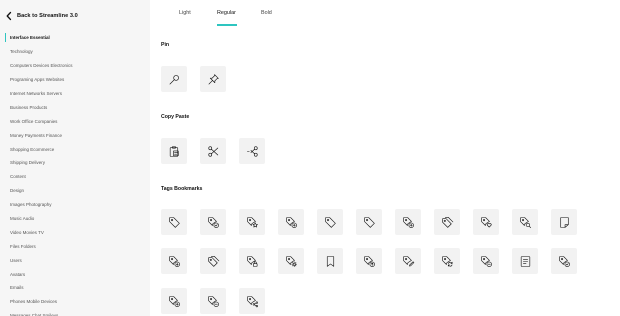  What do you see at coordinates (75, 80) in the screenshot?
I see `sidebar-item-programing-apps-websites: Programing Apps Websites` at bounding box center [75, 80].